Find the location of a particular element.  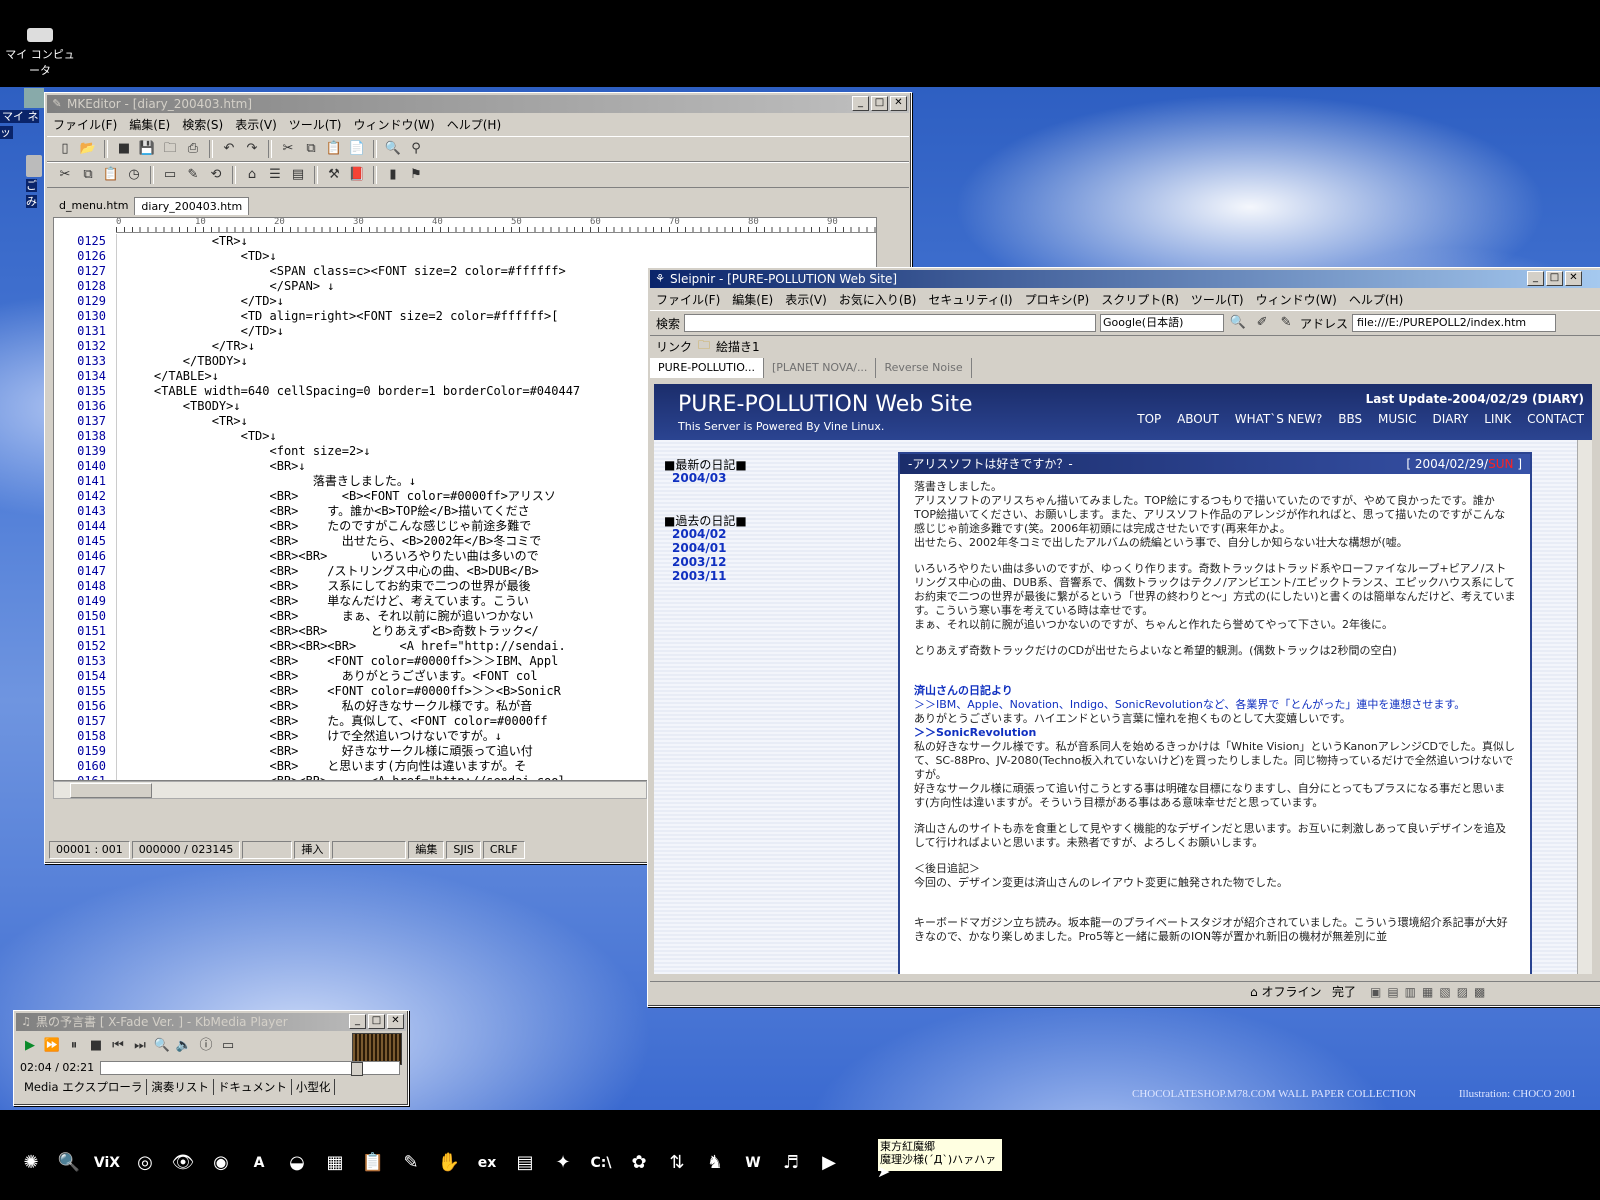

highlight-icon: ✐ is located at coordinates (1262, 323).